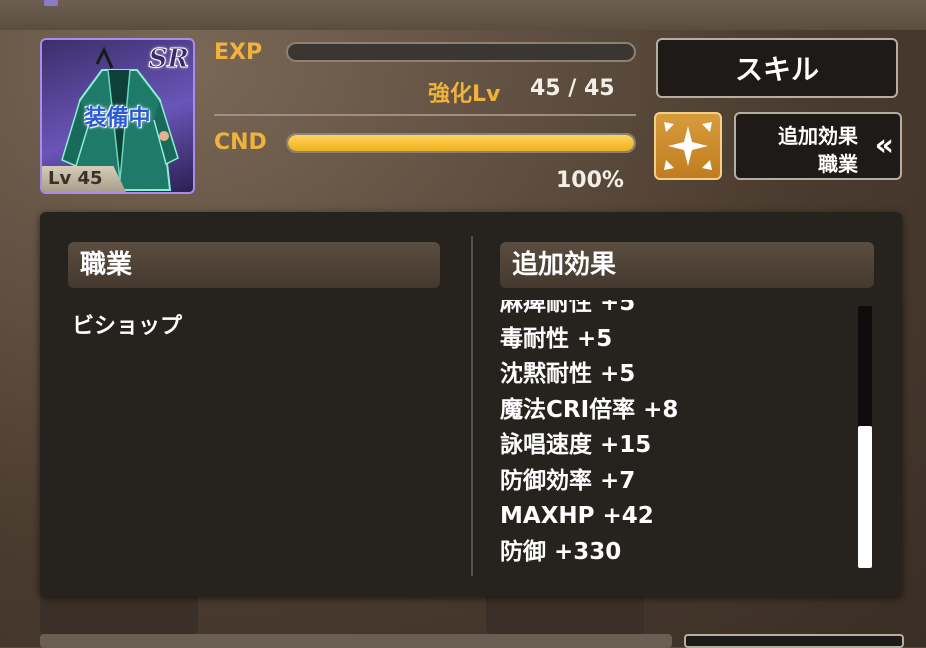 This screenshot has height=648, width=926. What do you see at coordinates (577, 516) in the screenshot?
I see `effect-item: MAXHP +42` at bounding box center [577, 516].